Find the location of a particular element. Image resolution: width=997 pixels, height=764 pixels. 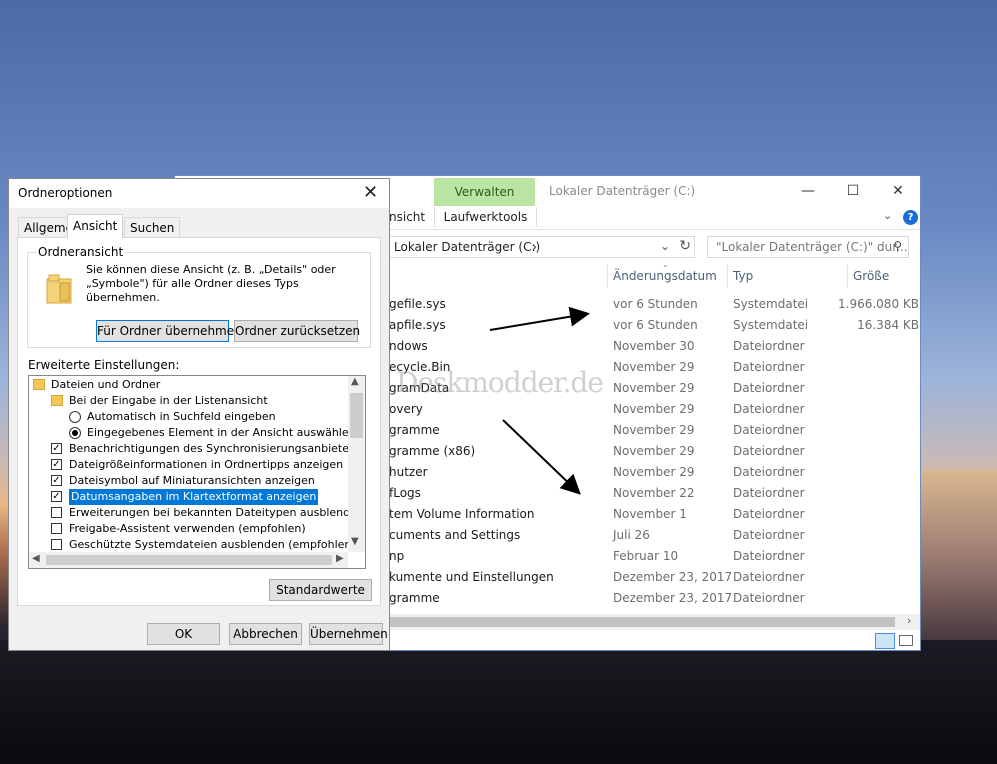

scroll-down-icon: ▼ is located at coordinates (355, 541).